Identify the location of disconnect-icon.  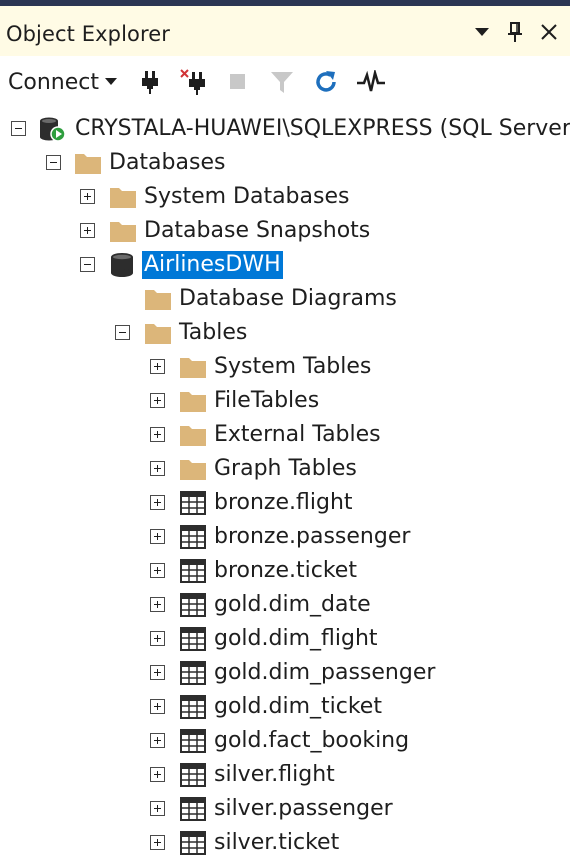
(192, 82).